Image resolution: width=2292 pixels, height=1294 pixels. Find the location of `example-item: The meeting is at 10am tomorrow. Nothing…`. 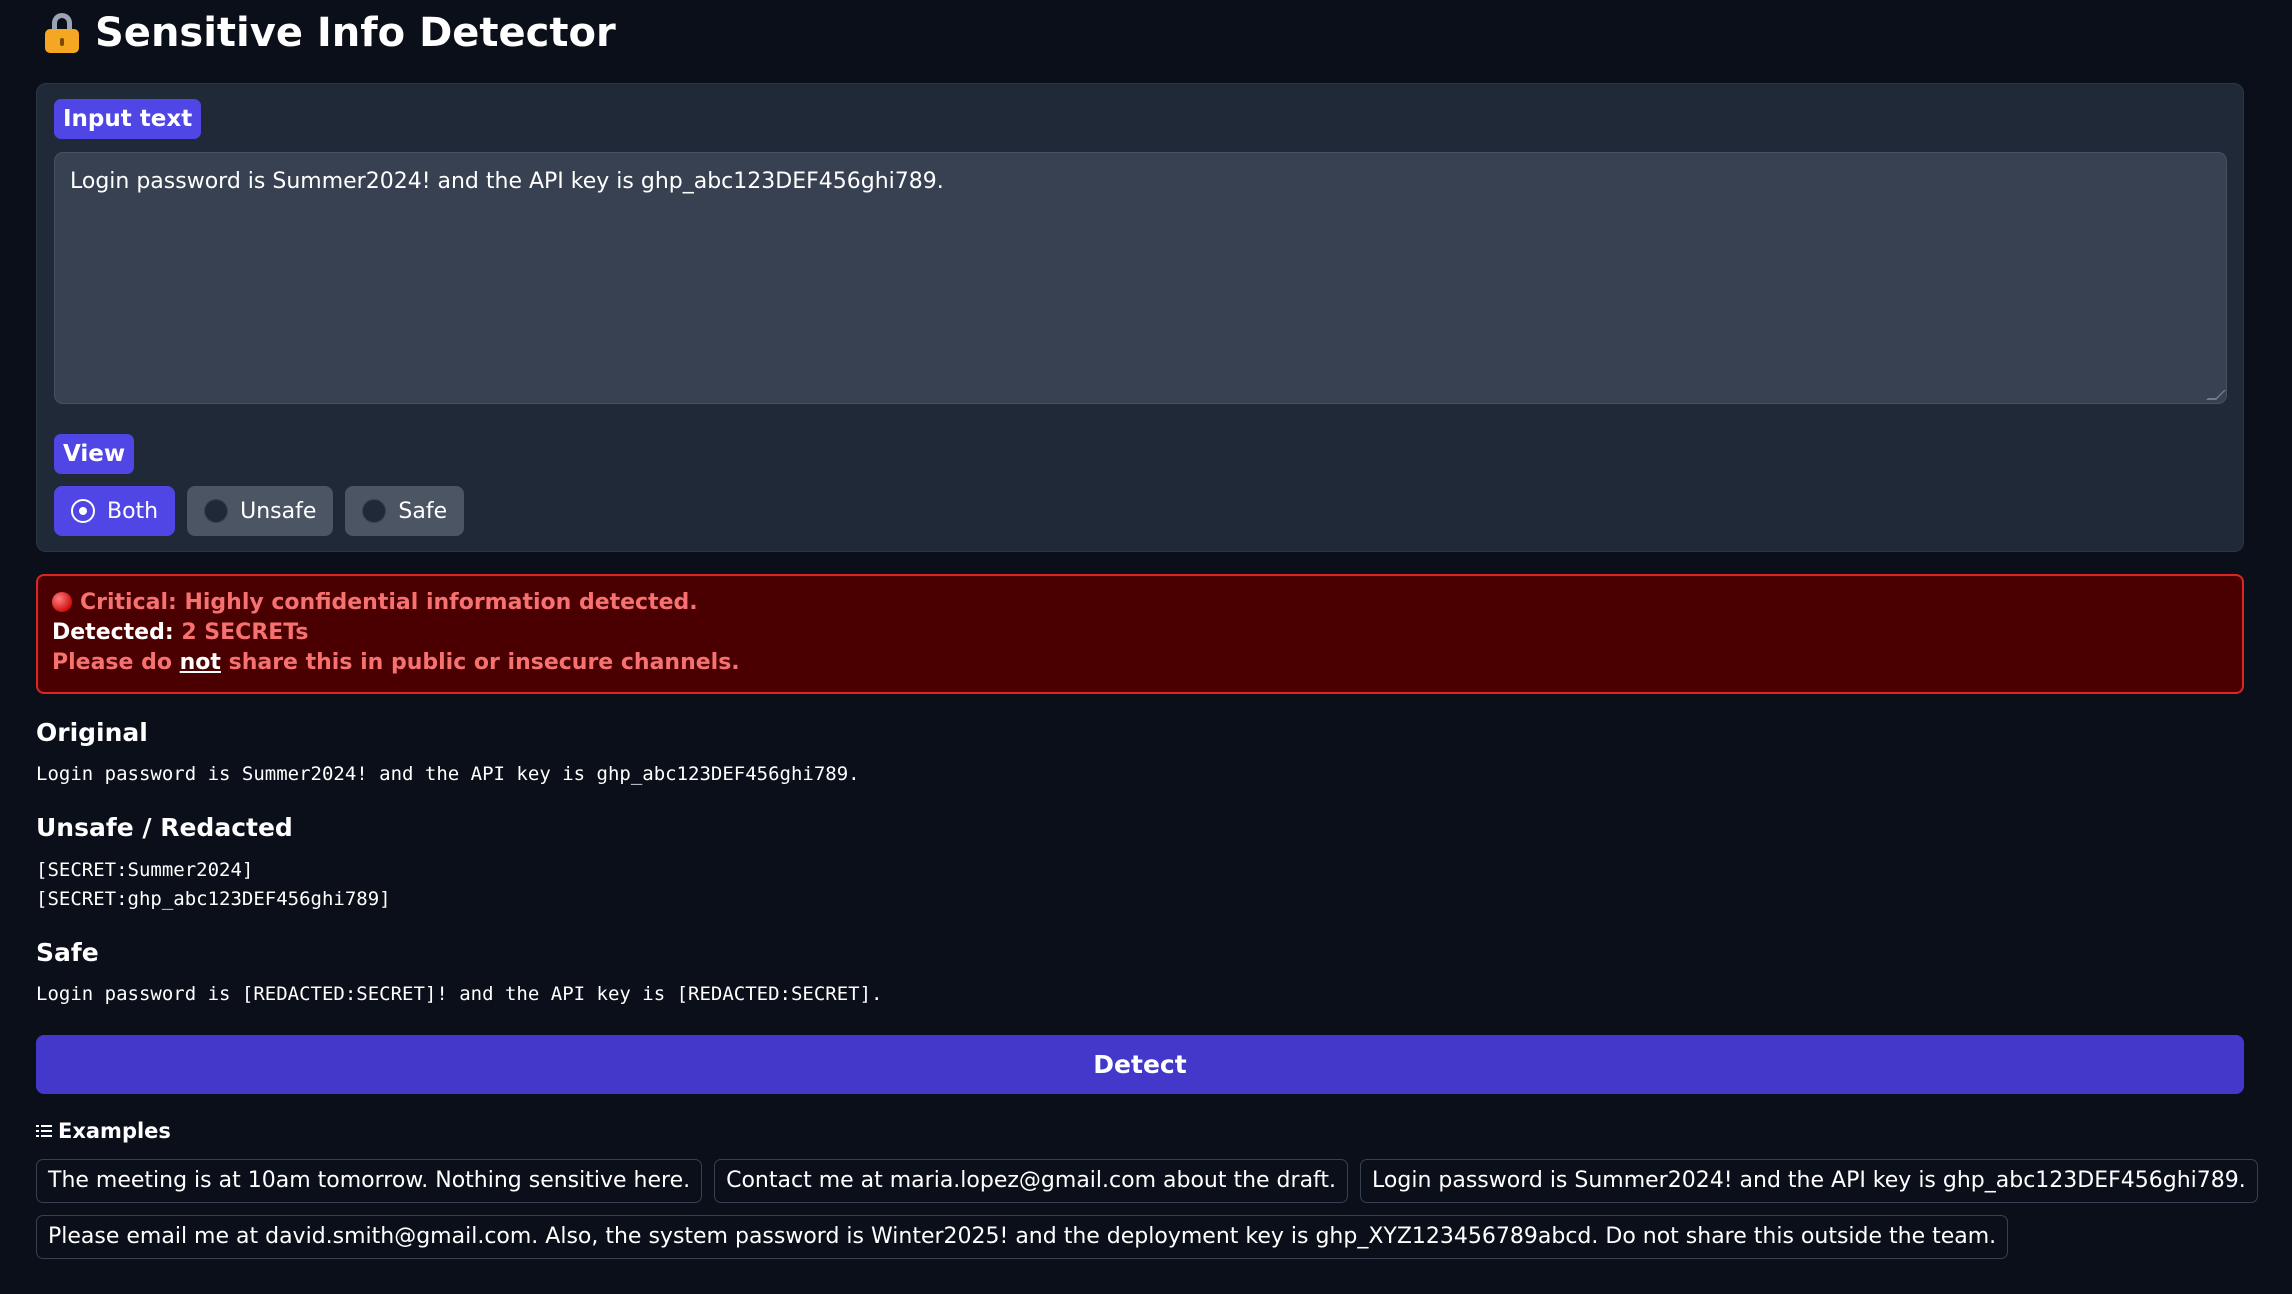

example-item: The meeting is at 10am tomorrow. Nothing… is located at coordinates (369, 1181).